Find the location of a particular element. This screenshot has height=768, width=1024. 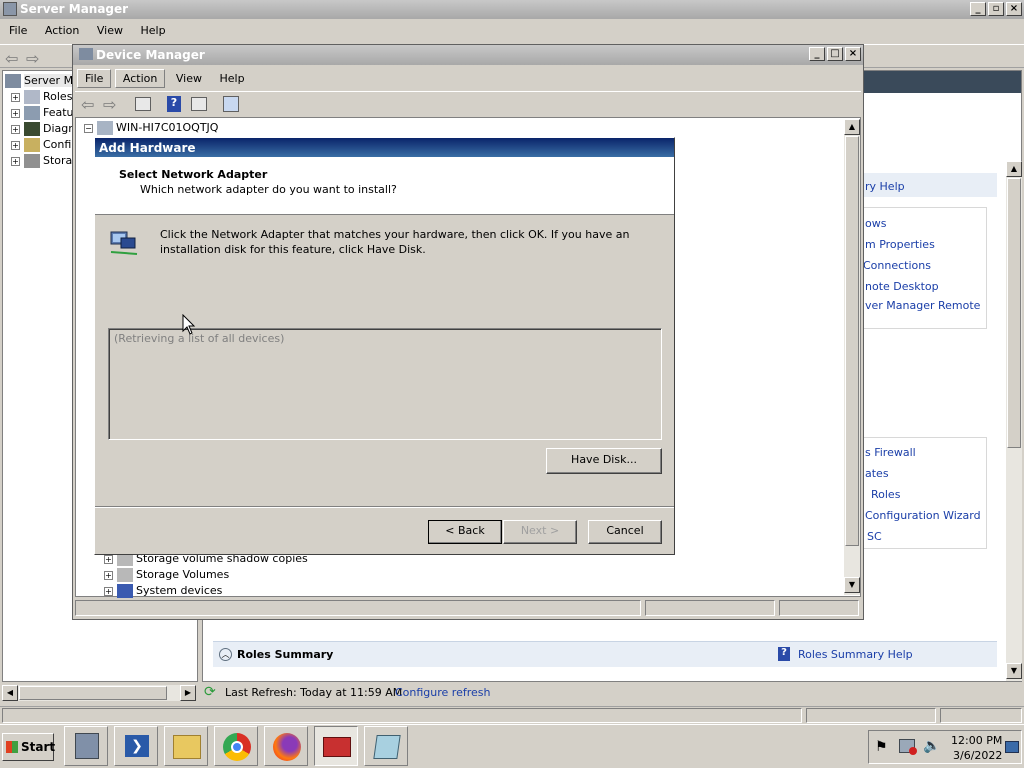

firefox-icon is located at coordinates (287, 747).